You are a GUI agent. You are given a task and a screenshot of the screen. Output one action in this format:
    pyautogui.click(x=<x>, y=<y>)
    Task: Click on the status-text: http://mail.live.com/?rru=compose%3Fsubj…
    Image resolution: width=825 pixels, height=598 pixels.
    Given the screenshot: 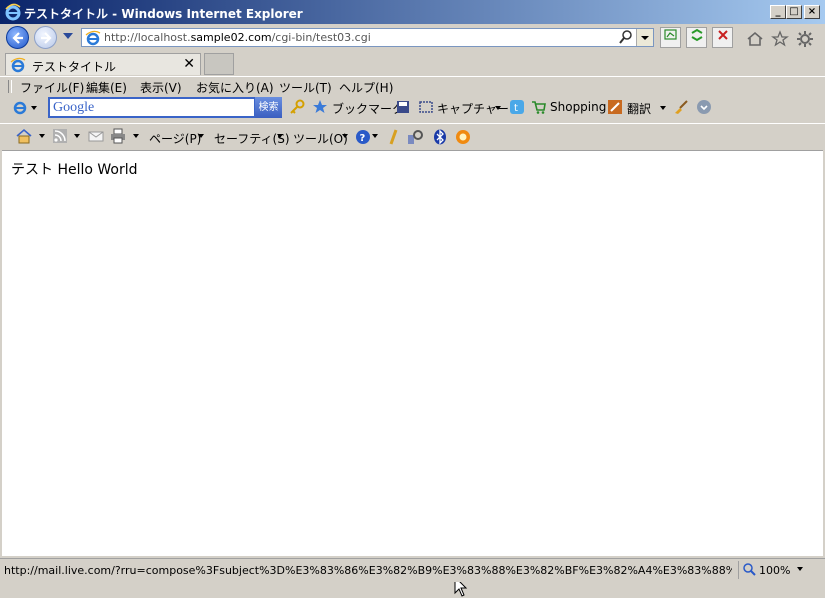 What is the action you would take?
    pyautogui.click(x=368, y=570)
    